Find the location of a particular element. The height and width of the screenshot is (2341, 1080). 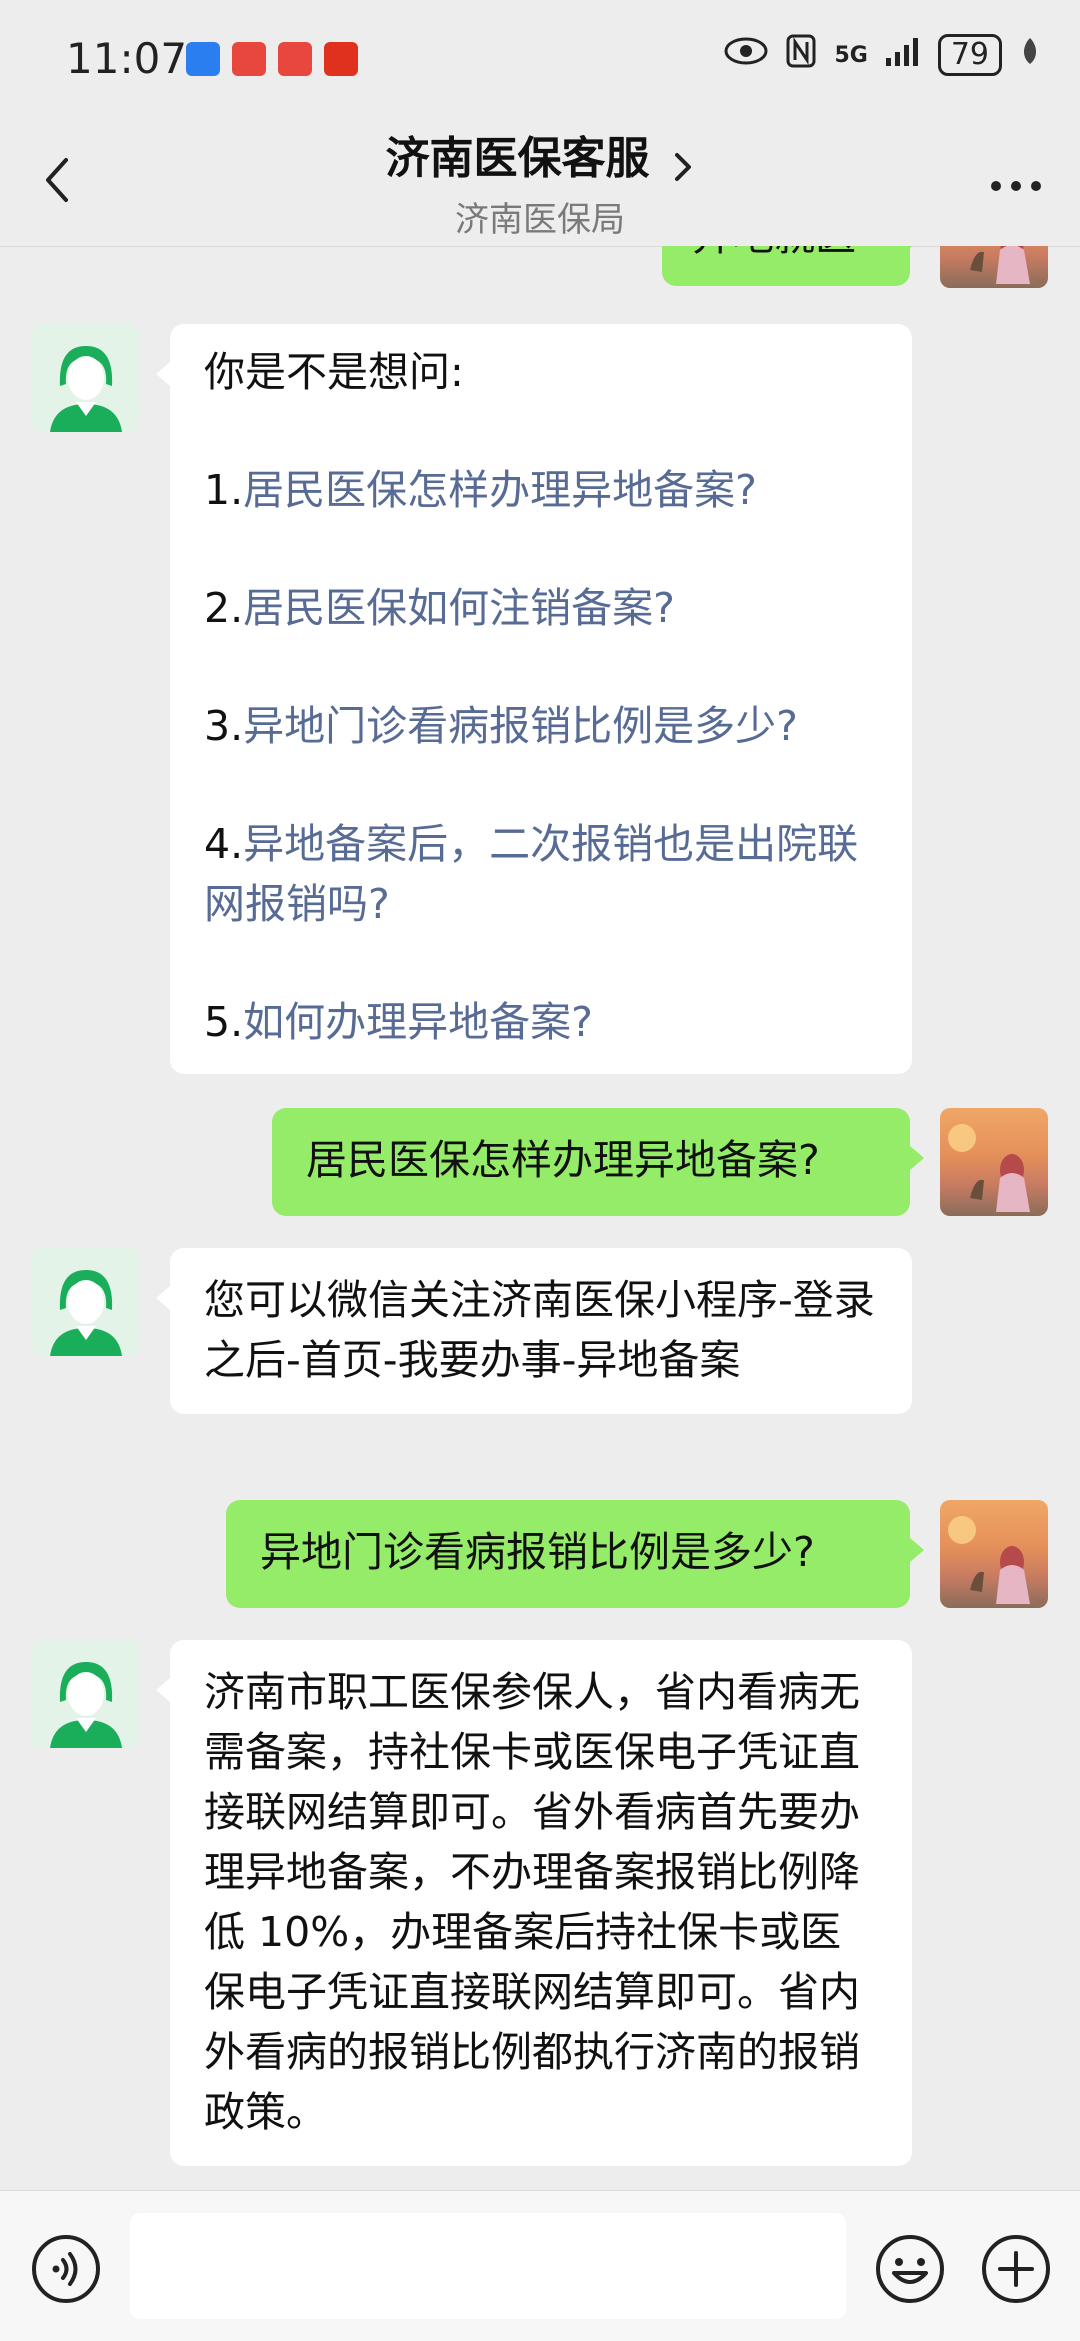

voice-input-icon is located at coordinates (66, 2269).